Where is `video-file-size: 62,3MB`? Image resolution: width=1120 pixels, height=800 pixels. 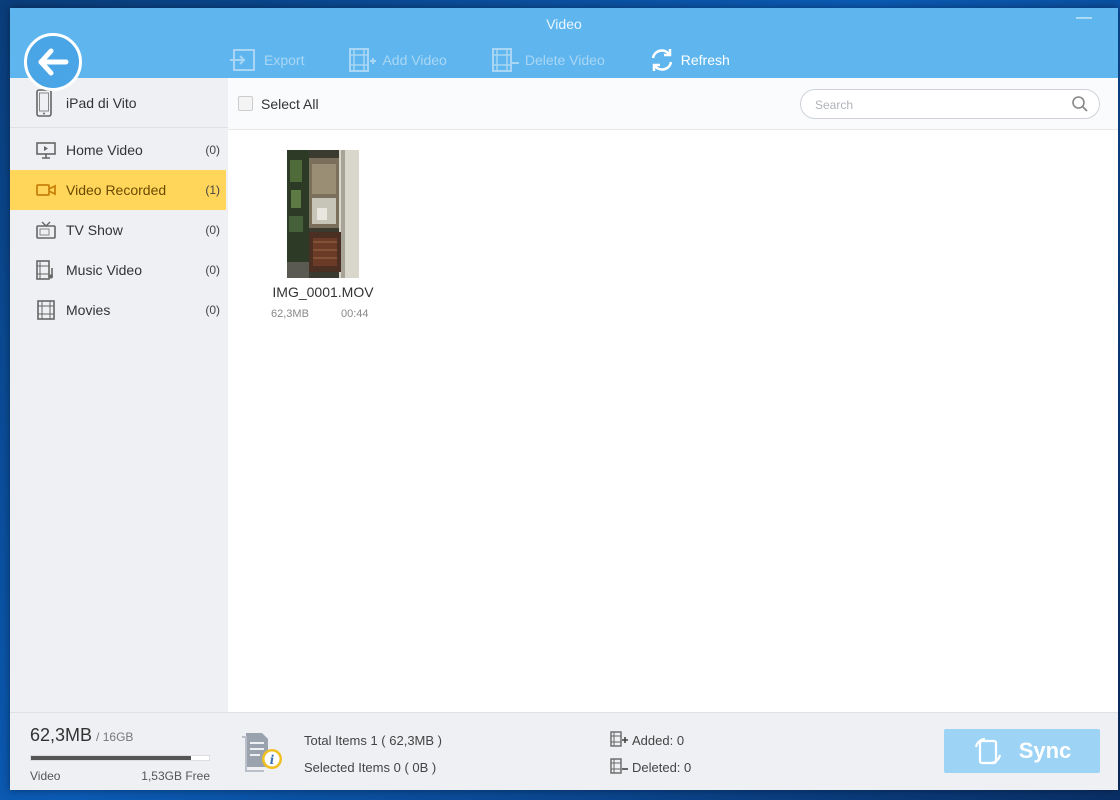
video-file-size: 62,3MB is located at coordinates (290, 314).